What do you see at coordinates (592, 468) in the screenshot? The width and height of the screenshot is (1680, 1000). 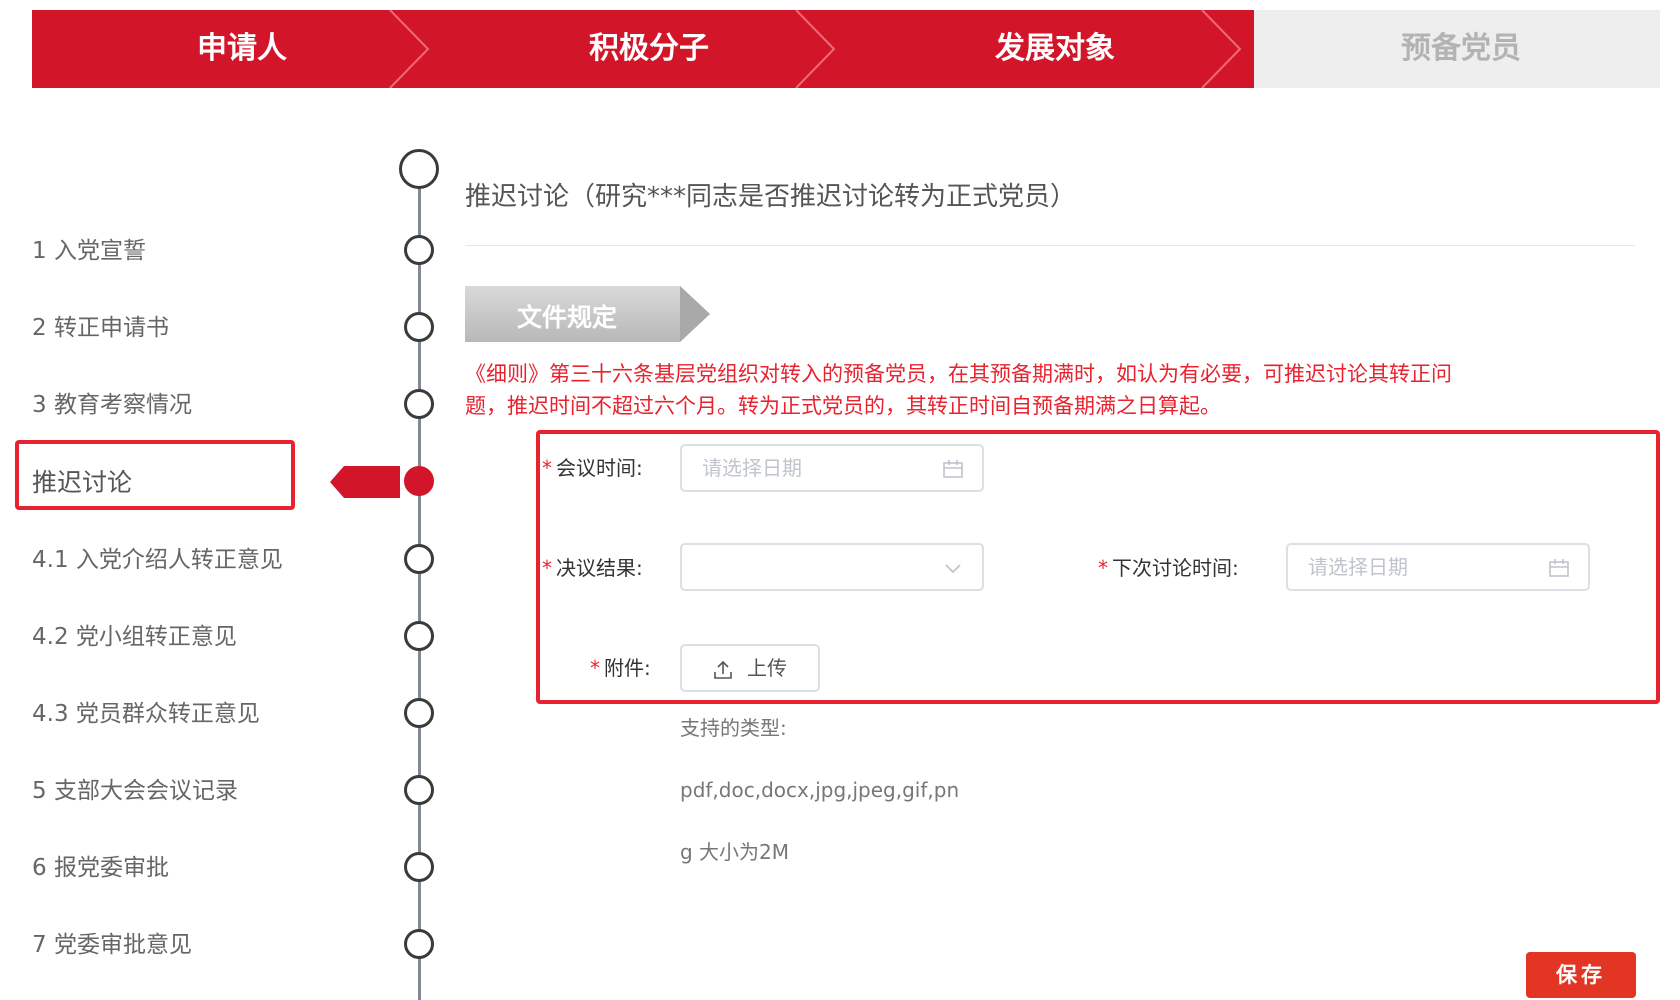 I see `meeting-time-label: * 会议时间:` at bounding box center [592, 468].